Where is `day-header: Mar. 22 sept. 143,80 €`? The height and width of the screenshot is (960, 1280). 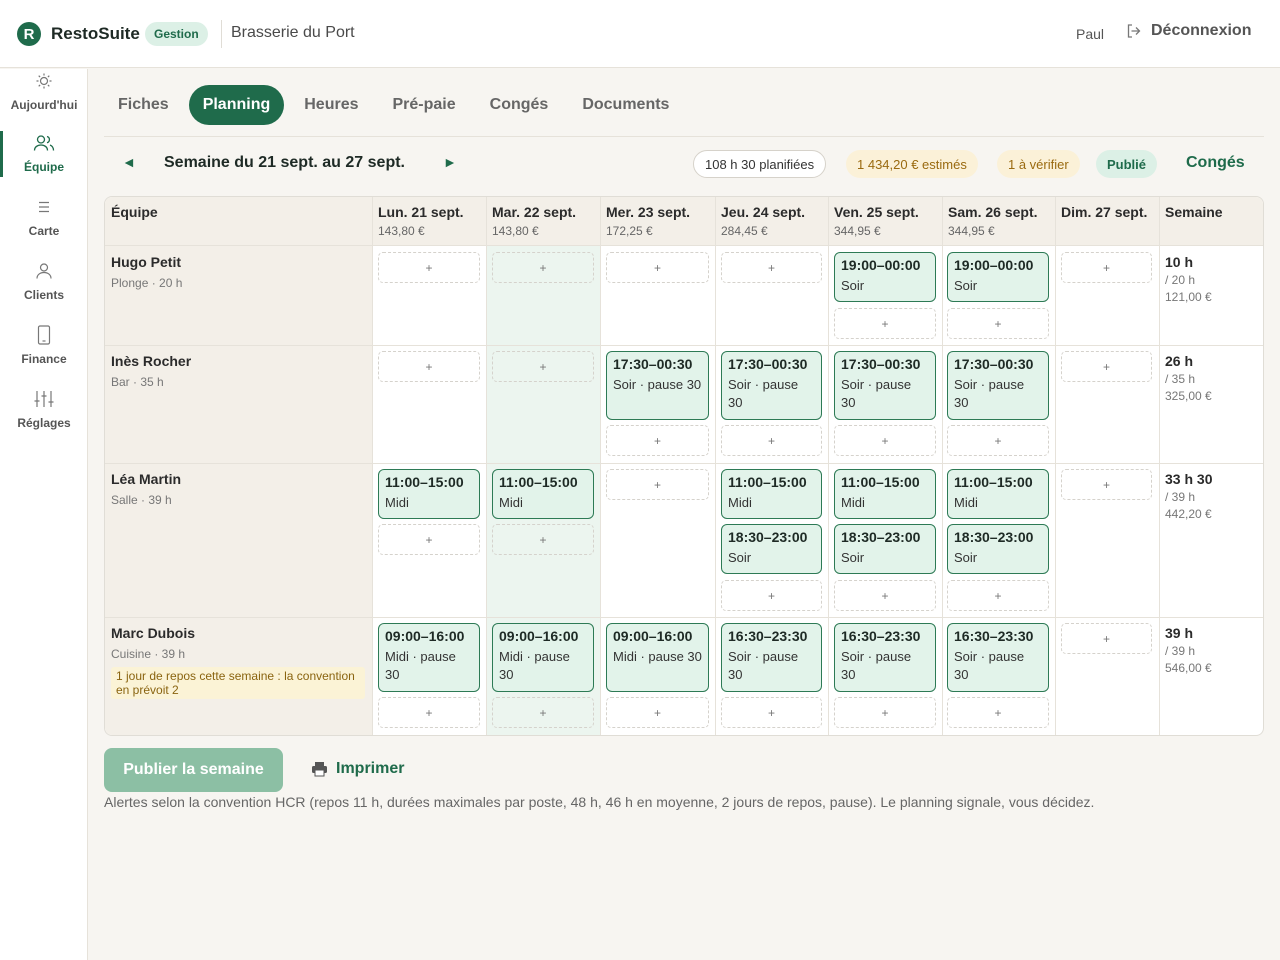
day-header: Mar. 22 sept. 143,80 € is located at coordinates (543, 221).